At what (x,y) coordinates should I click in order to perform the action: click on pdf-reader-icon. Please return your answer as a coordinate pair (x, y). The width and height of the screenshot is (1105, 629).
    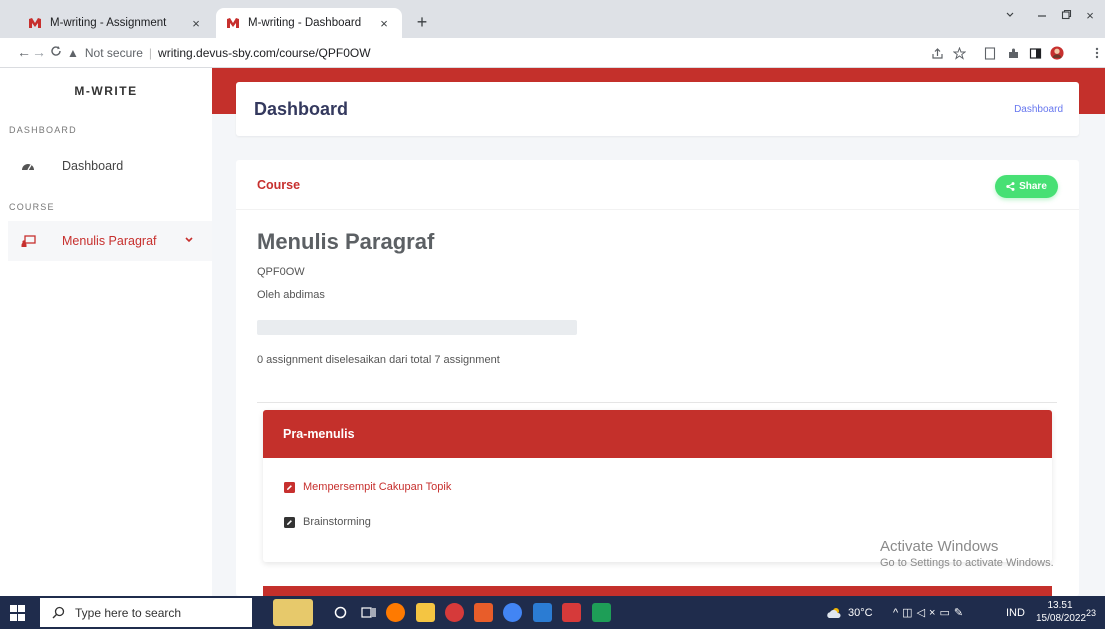
    Looking at the image, I should click on (571, 612).